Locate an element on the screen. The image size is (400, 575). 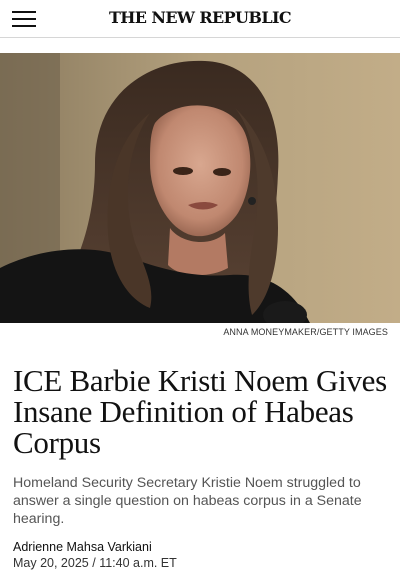
publish-date: May 20, 2025 is located at coordinates (51, 563).